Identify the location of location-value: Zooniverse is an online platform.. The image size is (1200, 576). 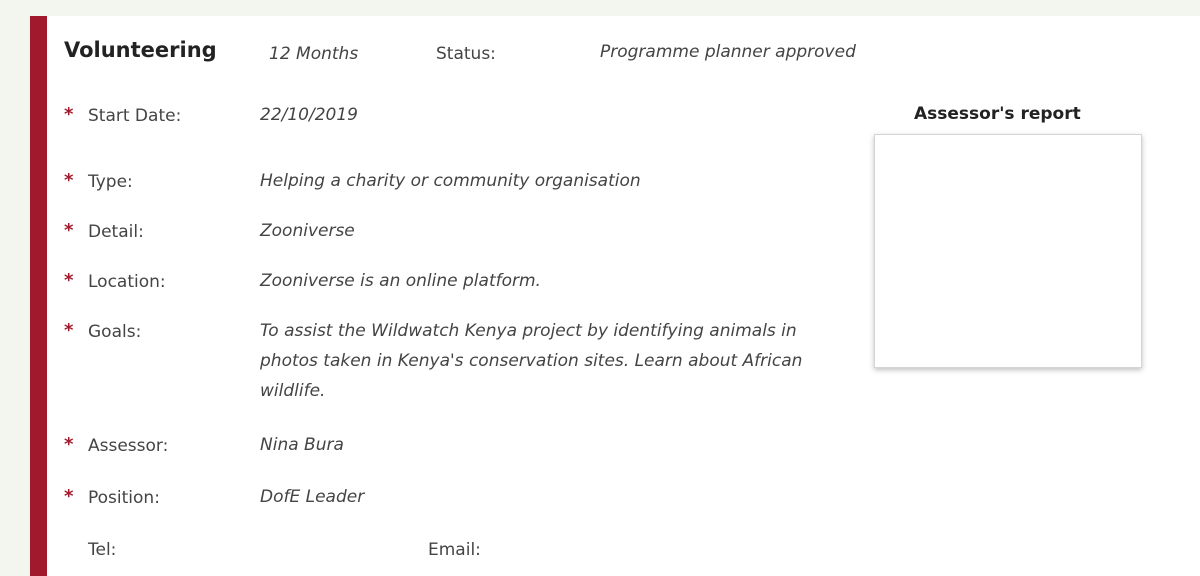
(400, 281).